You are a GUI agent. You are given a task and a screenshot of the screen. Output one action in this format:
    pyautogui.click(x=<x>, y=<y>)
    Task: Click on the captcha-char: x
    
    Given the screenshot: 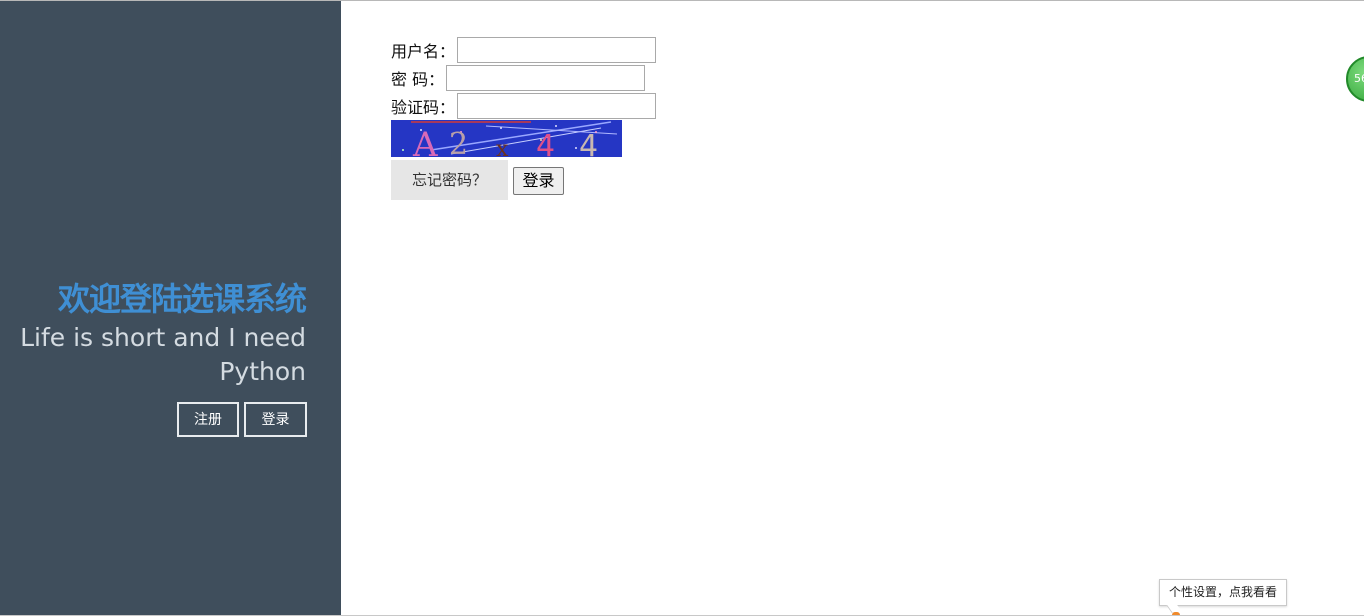 What is the action you would take?
    pyautogui.click(x=502, y=147)
    